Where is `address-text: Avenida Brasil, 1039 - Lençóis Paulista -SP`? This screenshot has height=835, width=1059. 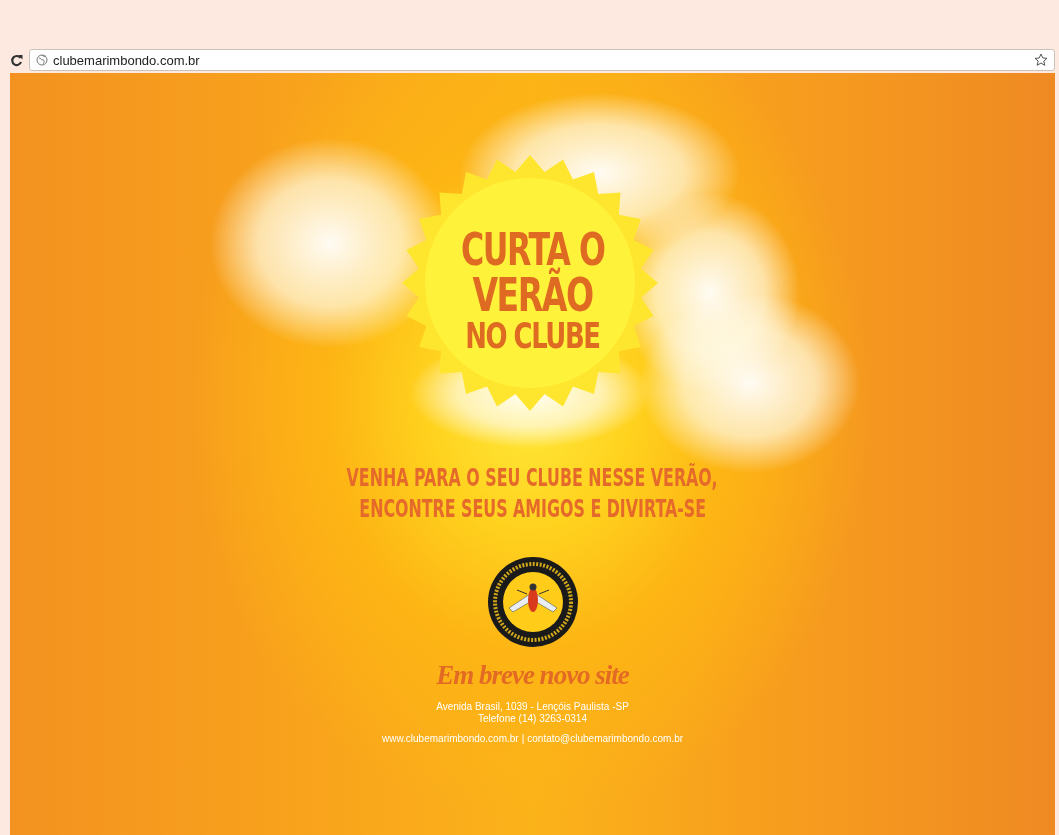 address-text: Avenida Brasil, 1039 - Lençóis Paulista -SP is located at coordinates (532, 707).